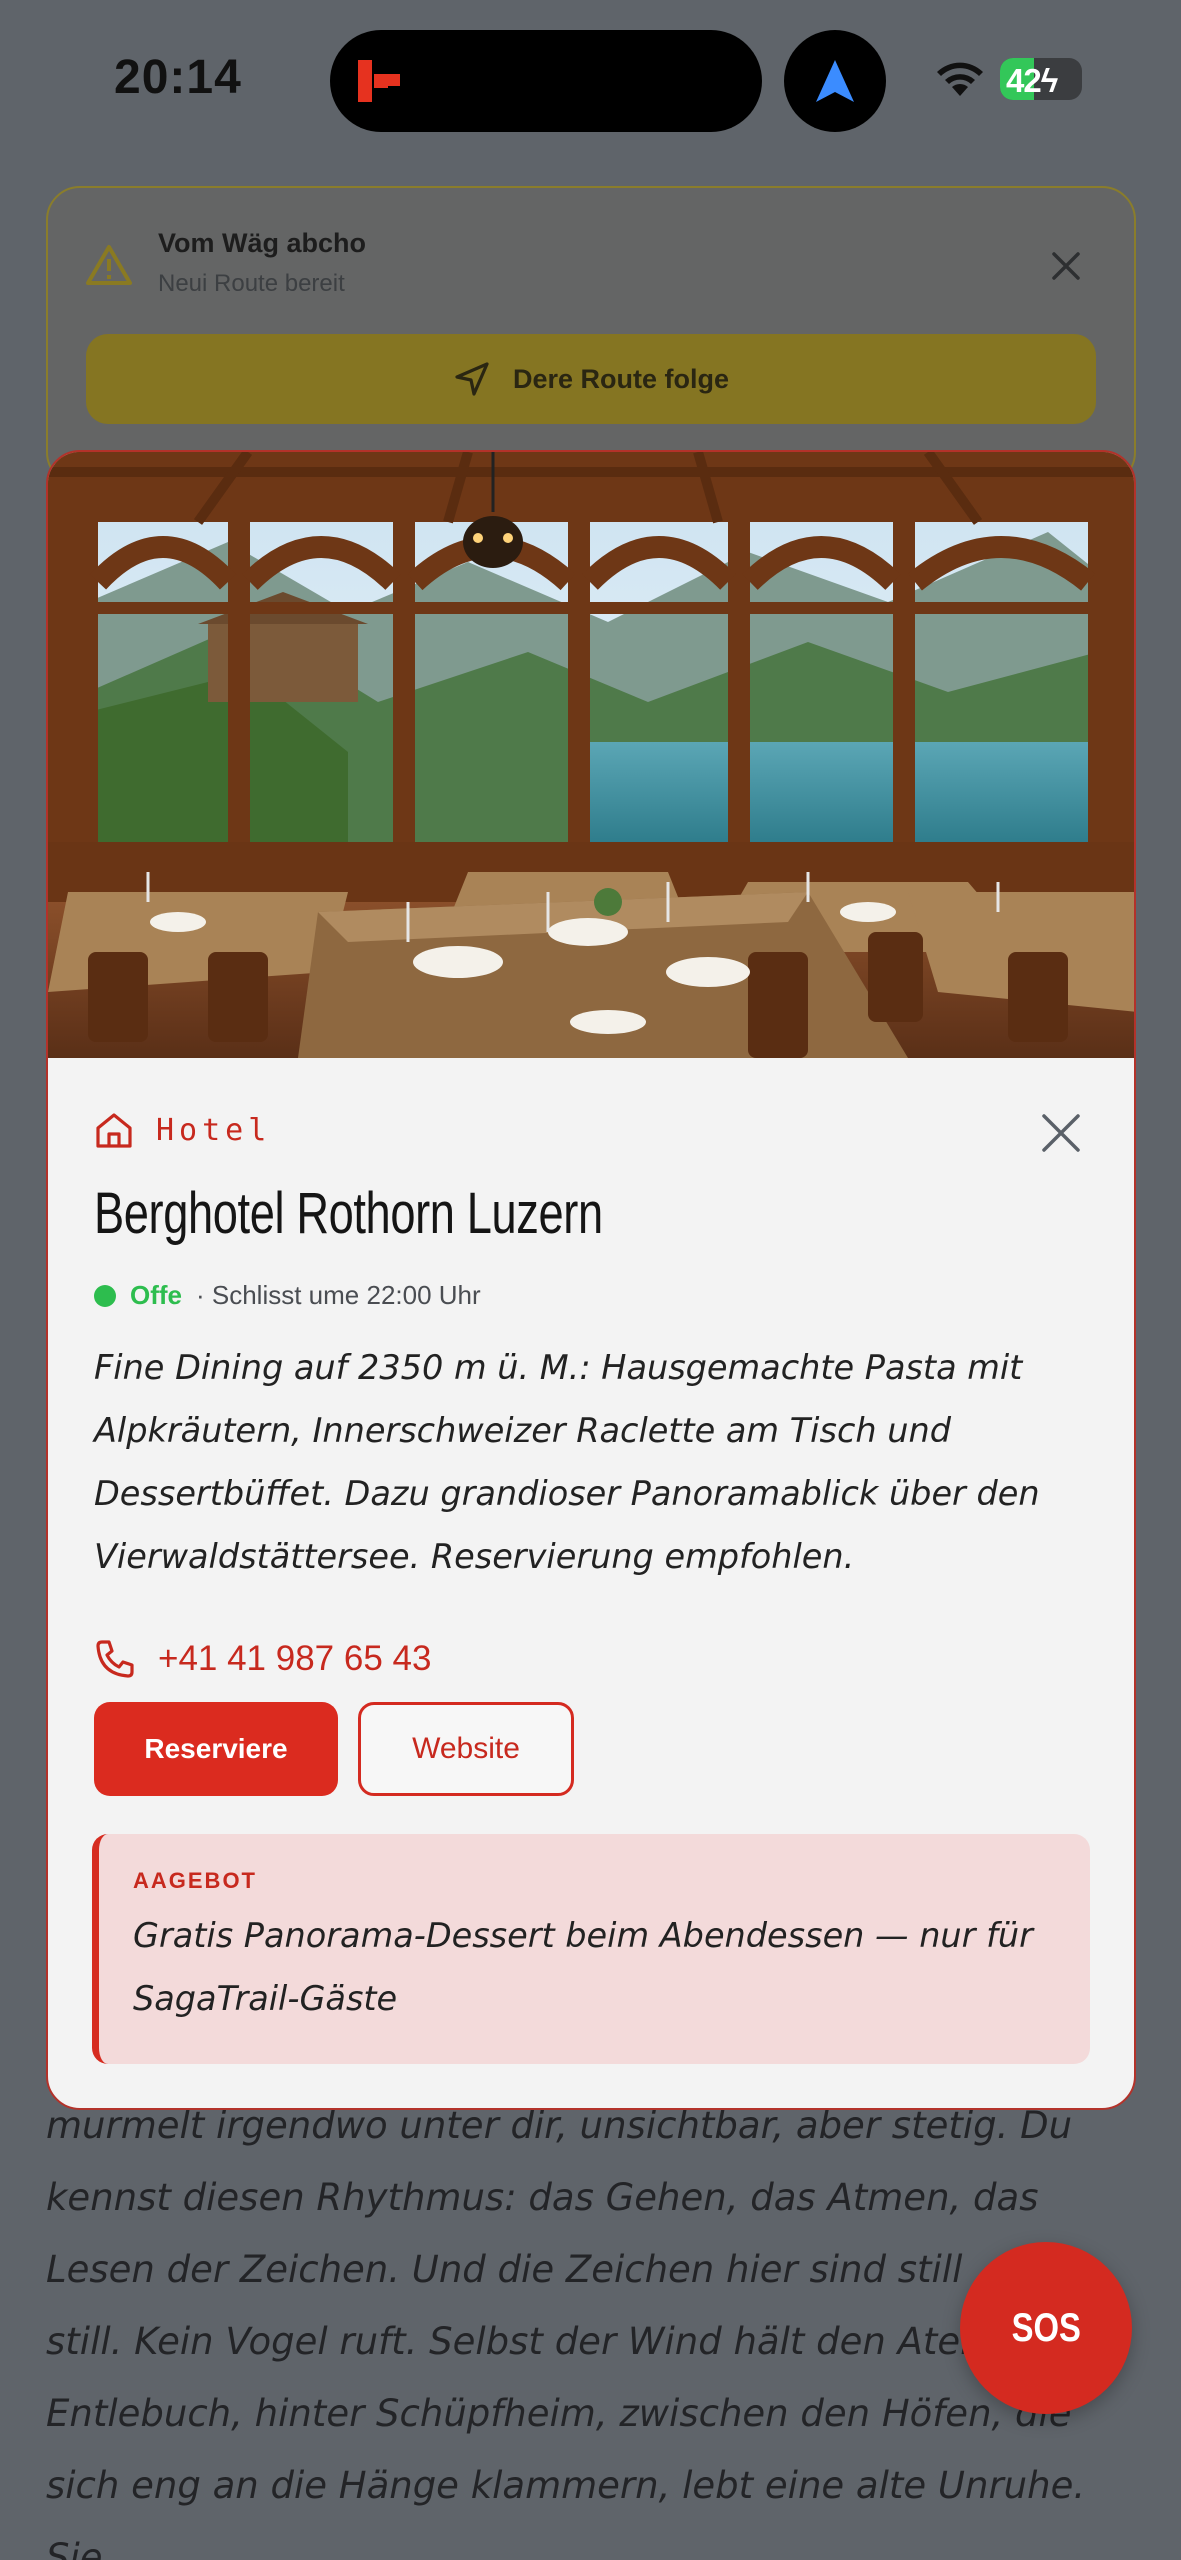  What do you see at coordinates (251, 283) in the screenshot?
I see `reroute-subtitle: Neui Route bereit` at bounding box center [251, 283].